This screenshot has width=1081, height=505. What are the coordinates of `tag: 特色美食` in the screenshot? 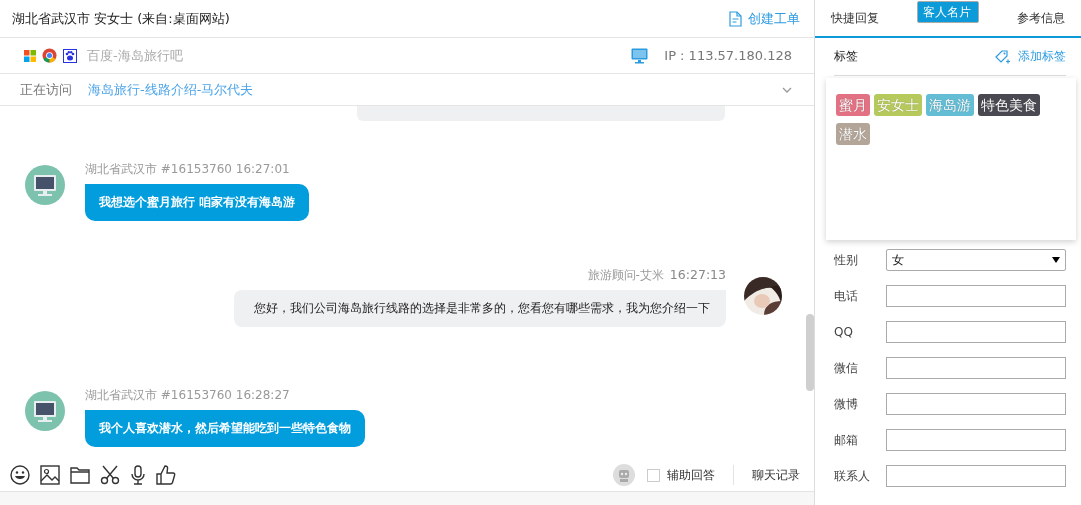 It's located at (1009, 105).